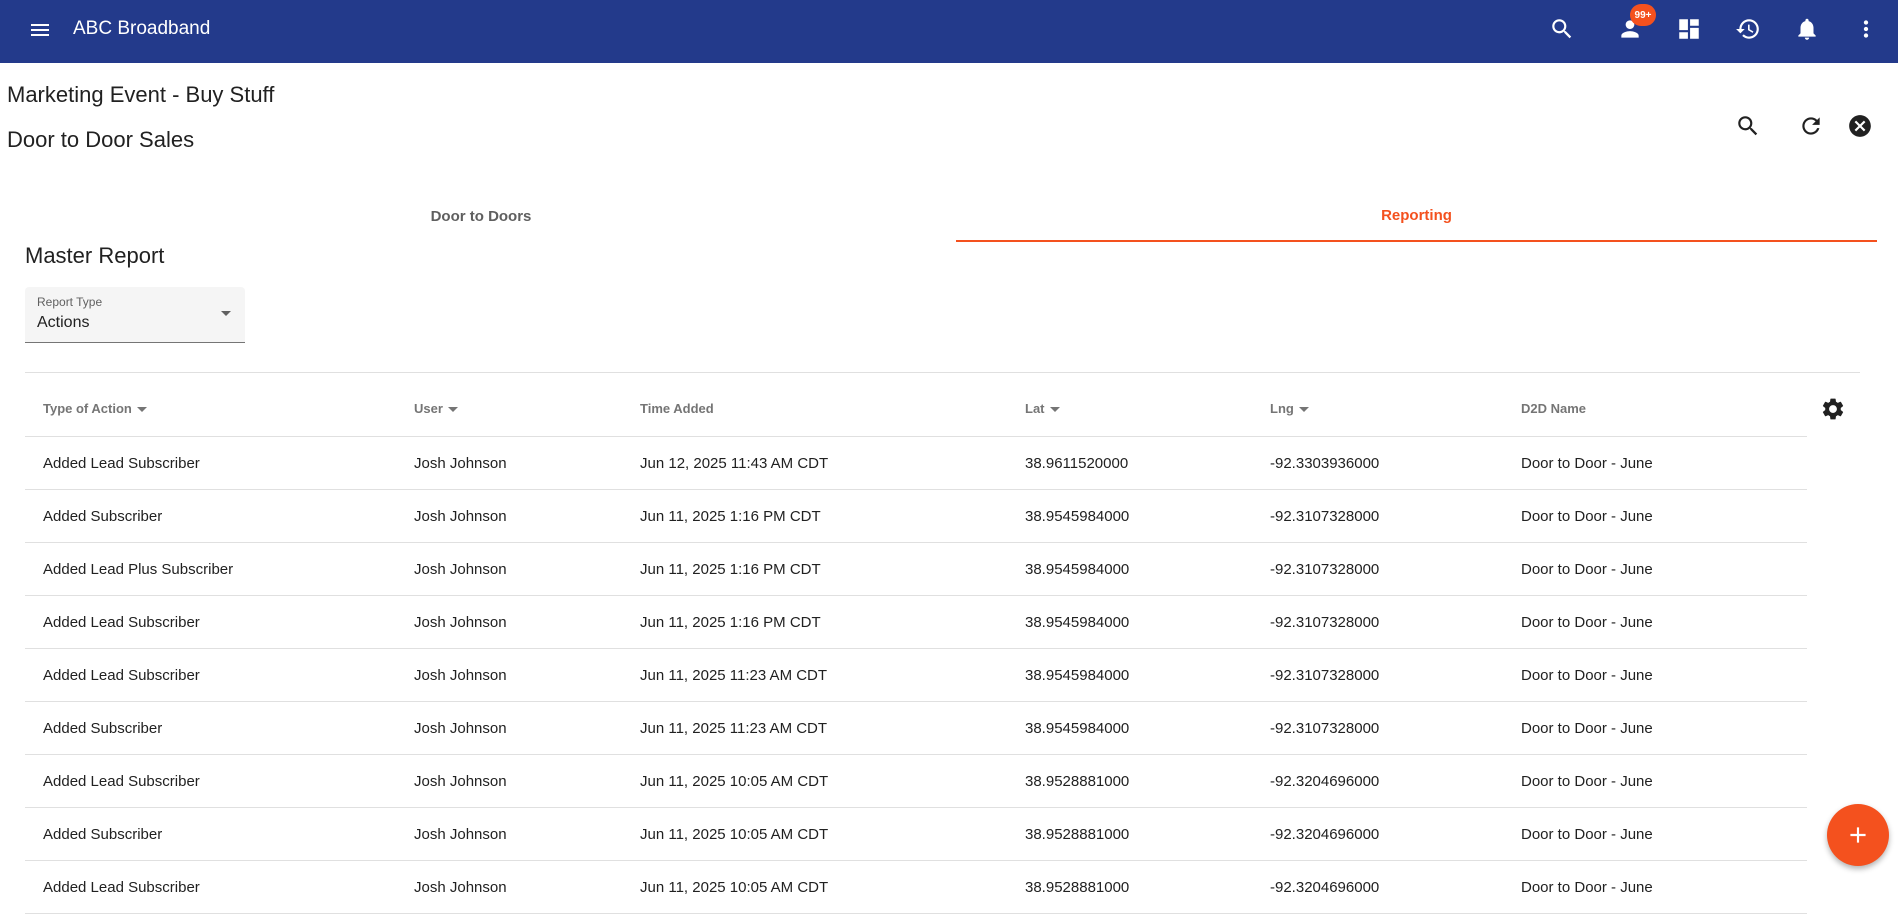 Image resolution: width=1898 pixels, height=914 pixels. Describe the element at coordinates (949, 31) in the screenshot. I see `app-bar: ABC Broadband 99+` at that location.